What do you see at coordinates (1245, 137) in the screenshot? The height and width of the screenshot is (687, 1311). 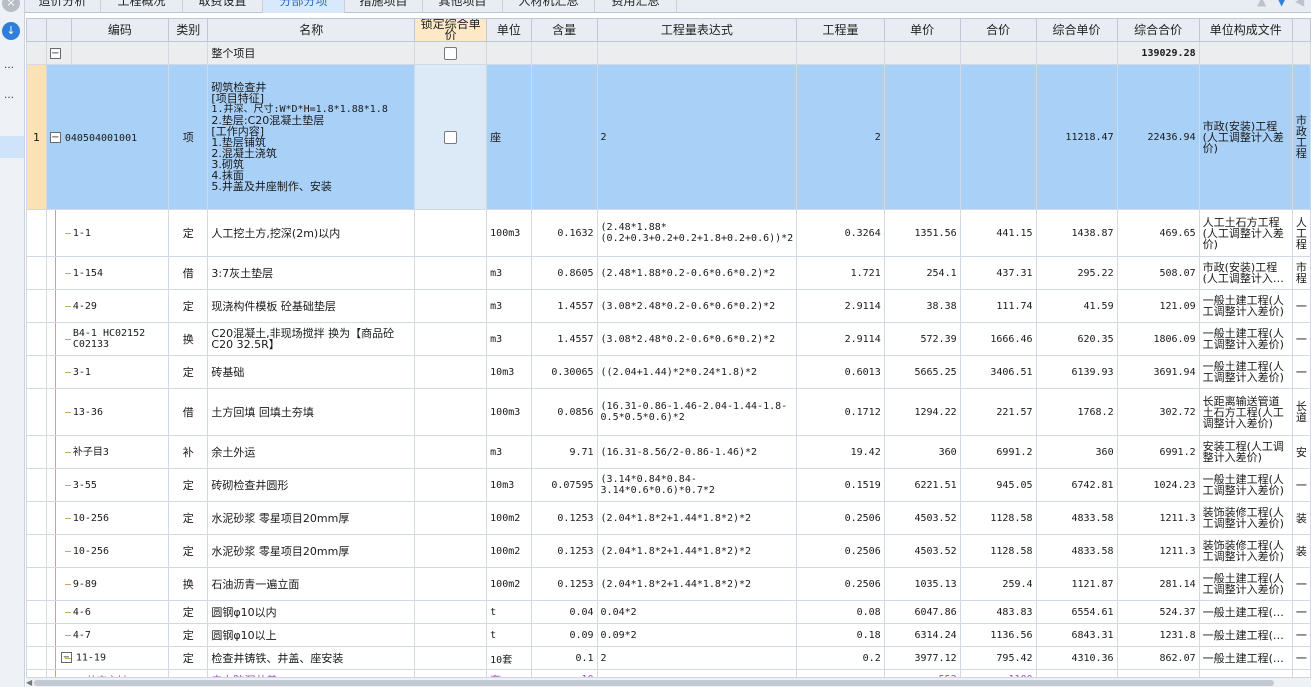 I see `file-cell: 市政(安装)工程(人工调整计入差价)` at bounding box center [1245, 137].